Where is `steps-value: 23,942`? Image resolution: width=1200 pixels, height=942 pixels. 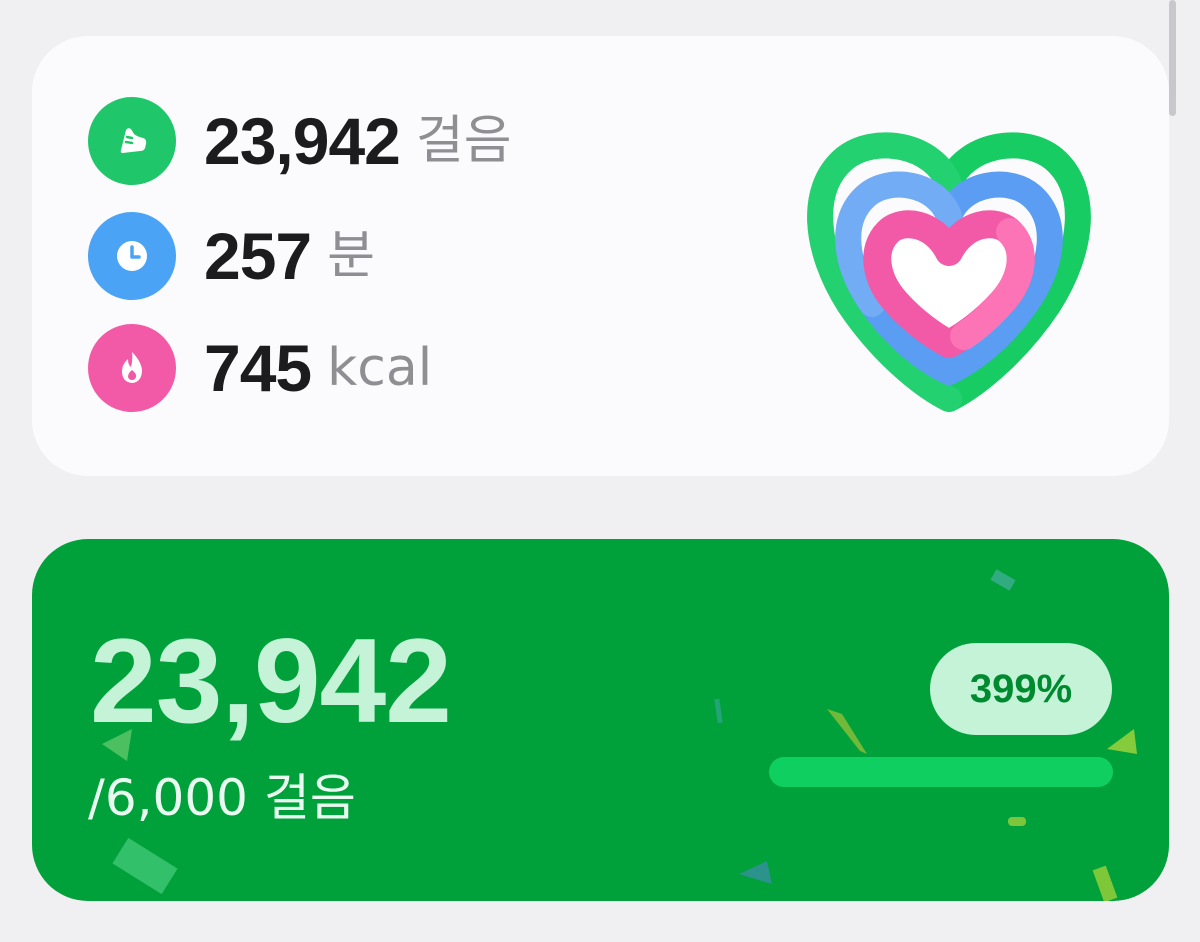
steps-value: 23,942 is located at coordinates (302, 141).